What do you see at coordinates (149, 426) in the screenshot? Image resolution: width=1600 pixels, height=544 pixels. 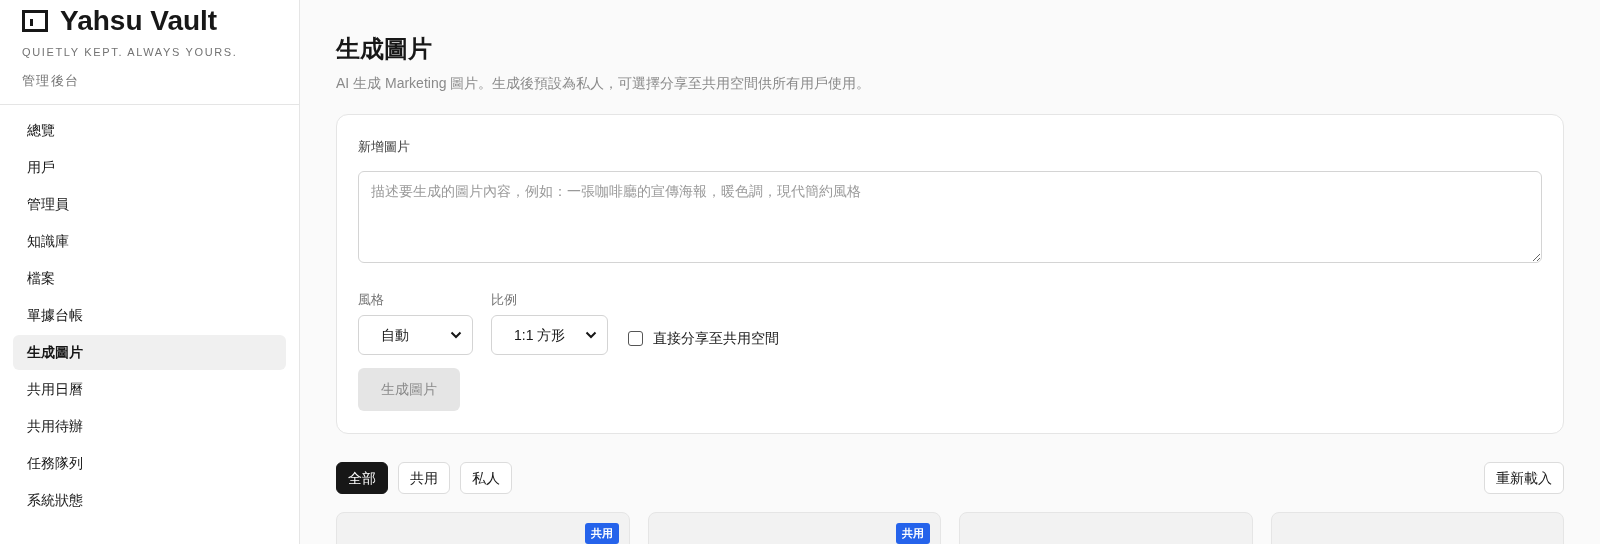 I see `sidebar-item: 共用待辦` at bounding box center [149, 426].